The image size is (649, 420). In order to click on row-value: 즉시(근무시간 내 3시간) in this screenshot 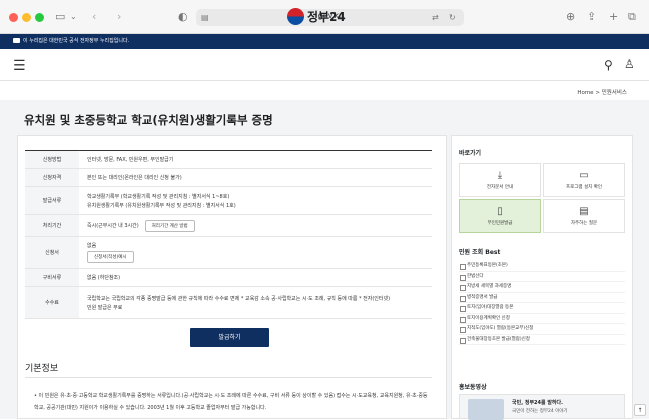, I will do `click(113, 226)`.